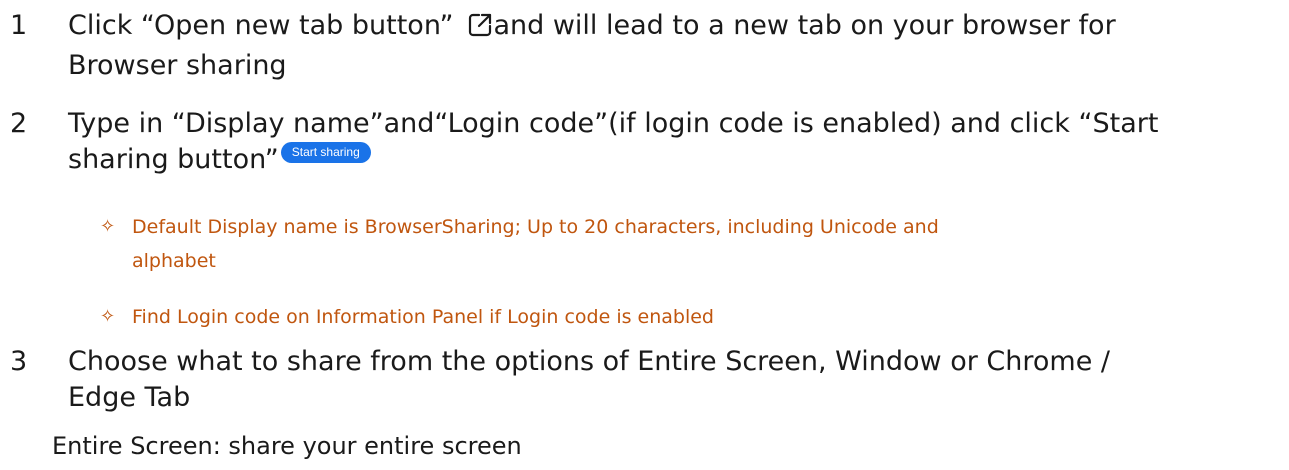 The height and width of the screenshot is (470, 1289). What do you see at coordinates (174, 261) in the screenshot?
I see `bullet-line: alphabet` at bounding box center [174, 261].